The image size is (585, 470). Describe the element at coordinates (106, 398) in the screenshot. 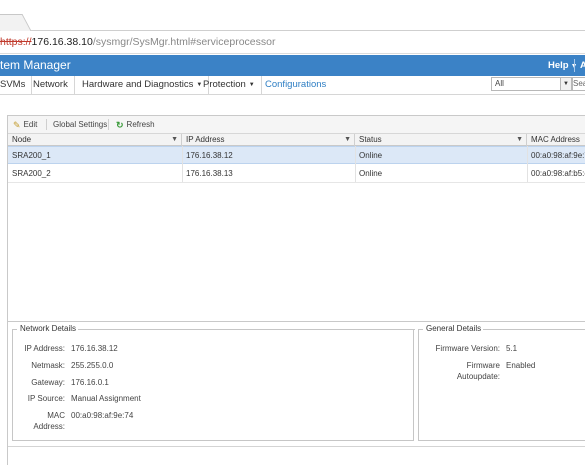

I see `ip-source-value: Manual Assignment` at that location.